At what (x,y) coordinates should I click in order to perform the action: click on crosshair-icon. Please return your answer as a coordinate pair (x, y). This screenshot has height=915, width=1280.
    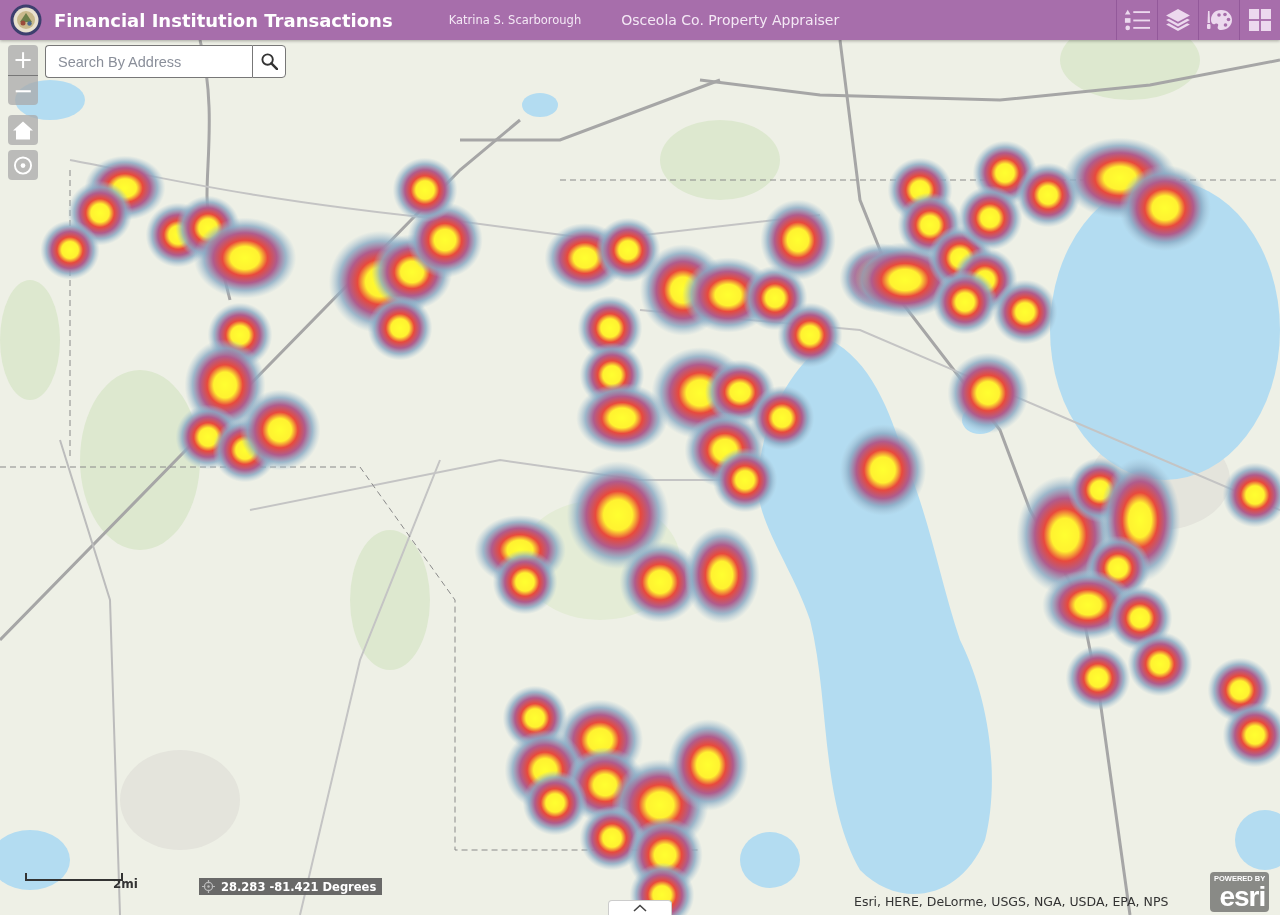
    Looking at the image, I should click on (208, 886).